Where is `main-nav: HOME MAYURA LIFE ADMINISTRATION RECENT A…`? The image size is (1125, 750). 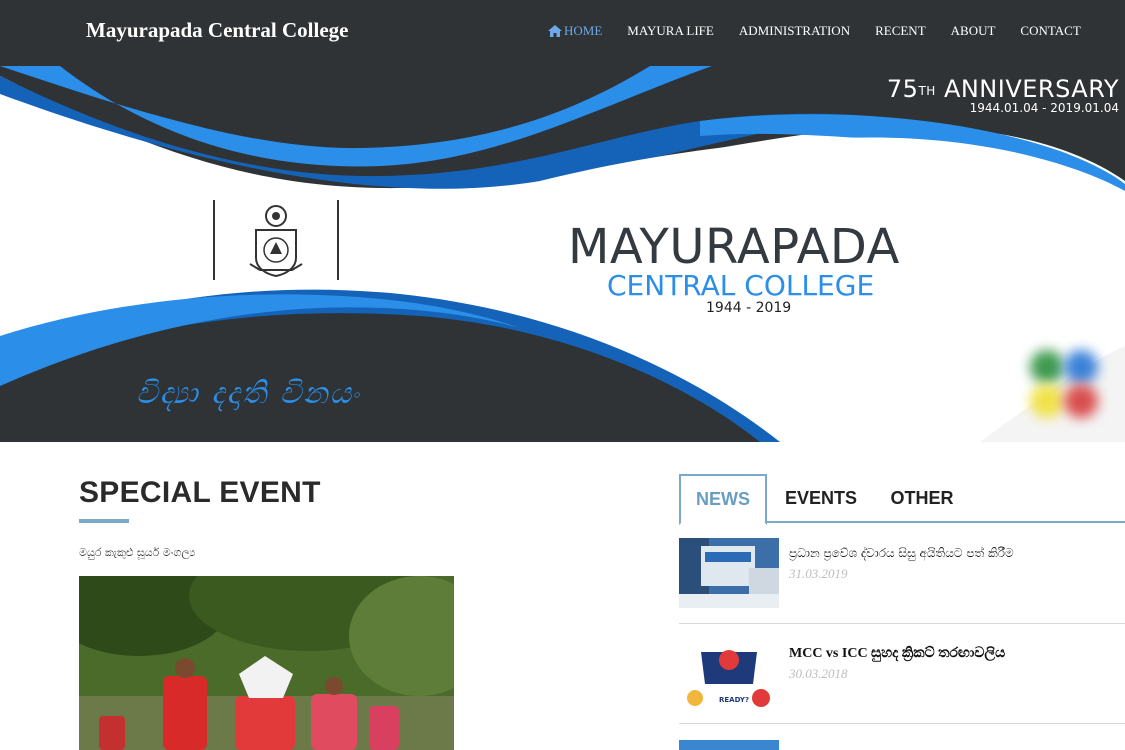
main-nav: HOME MAYURA LIFE ADMINISTRATION RECENT A… is located at coordinates (814, 31).